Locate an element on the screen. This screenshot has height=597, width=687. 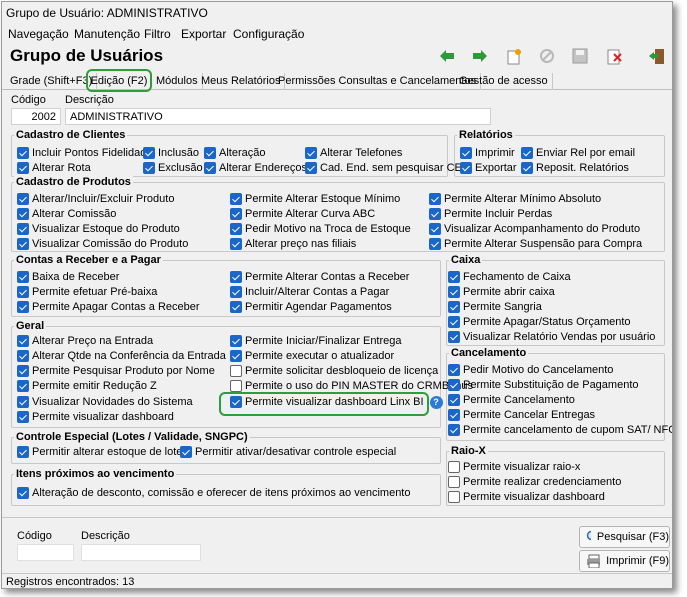
checkbox-geral-2: Alterar Qtde na Conferência da Entrada is located at coordinates (121, 356).